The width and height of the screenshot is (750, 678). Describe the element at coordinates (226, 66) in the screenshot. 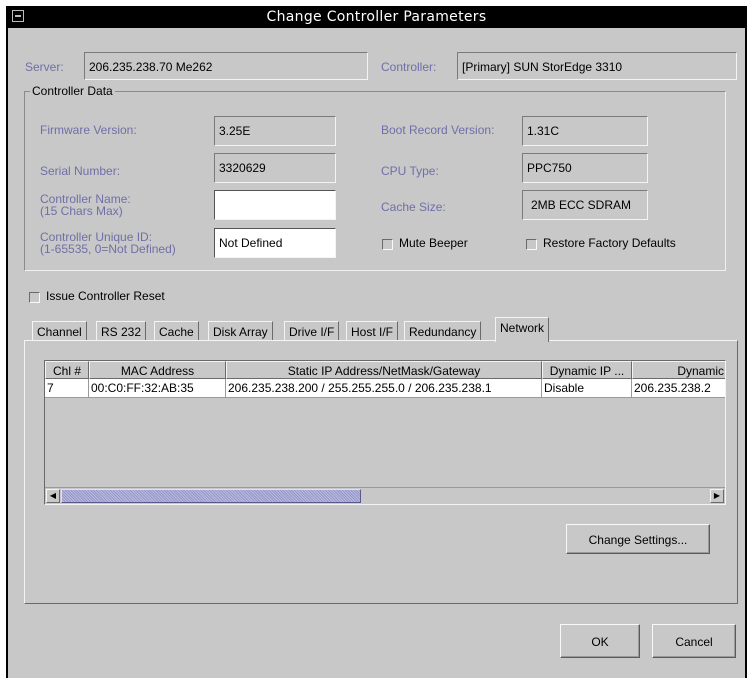

I see `server-field: 206.235.238.70 Me262` at that location.